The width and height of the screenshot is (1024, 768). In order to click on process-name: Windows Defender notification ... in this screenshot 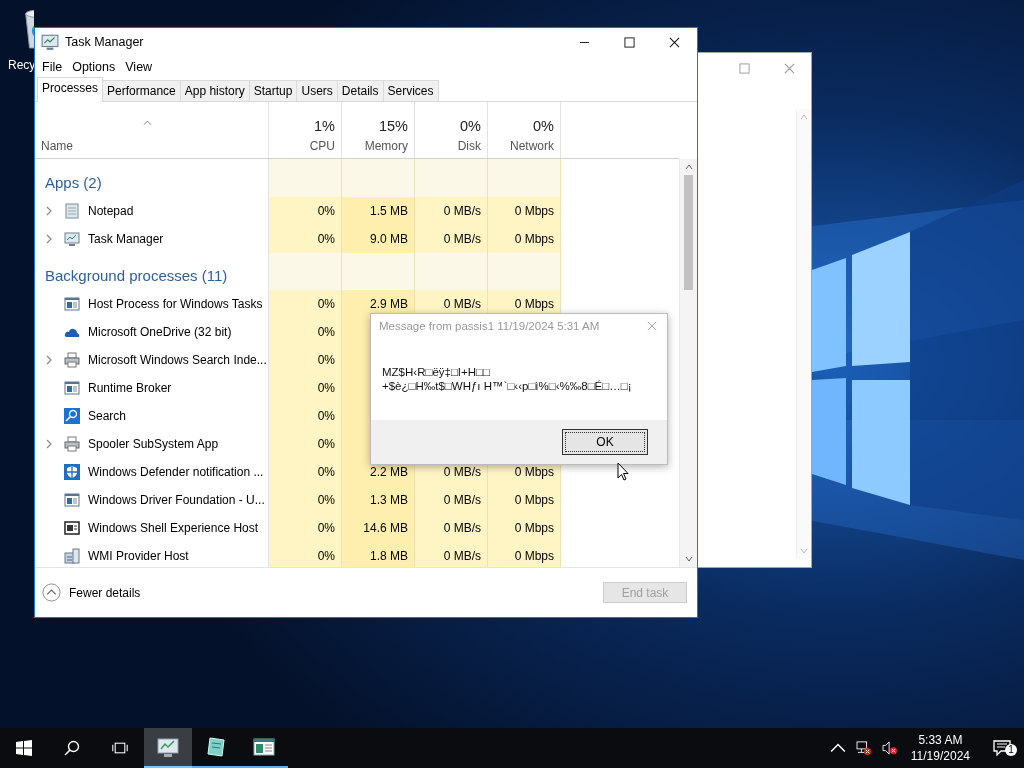, I will do `click(176, 472)`.